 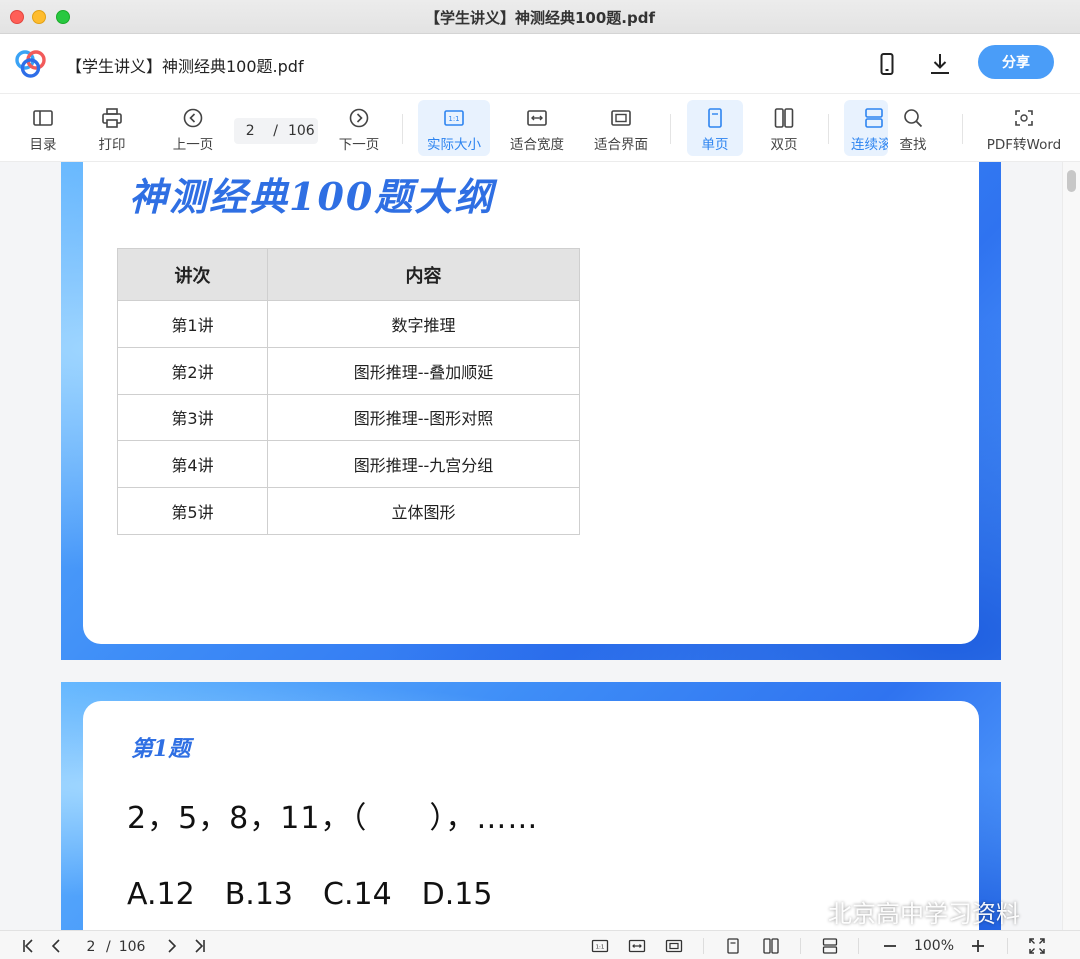 I want to click on phone-icon, so click(x=887, y=64).